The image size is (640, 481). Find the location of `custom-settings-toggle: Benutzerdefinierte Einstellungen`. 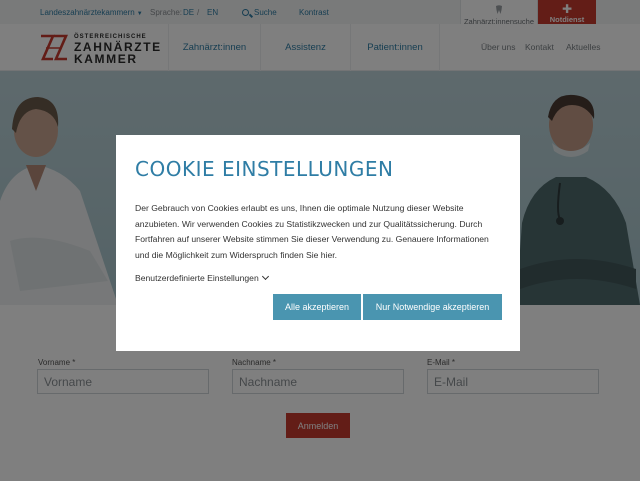

custom-settings-toggle: Benutzerdefinierte Einstellungen is located at coordinates (202, 277).